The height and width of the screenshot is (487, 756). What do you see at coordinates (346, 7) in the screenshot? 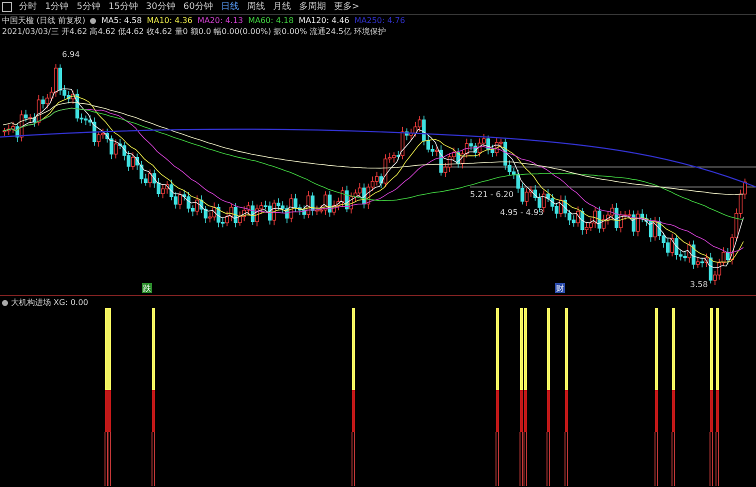
I see `period-tab: 更多>` at bounding box center [346, 7].